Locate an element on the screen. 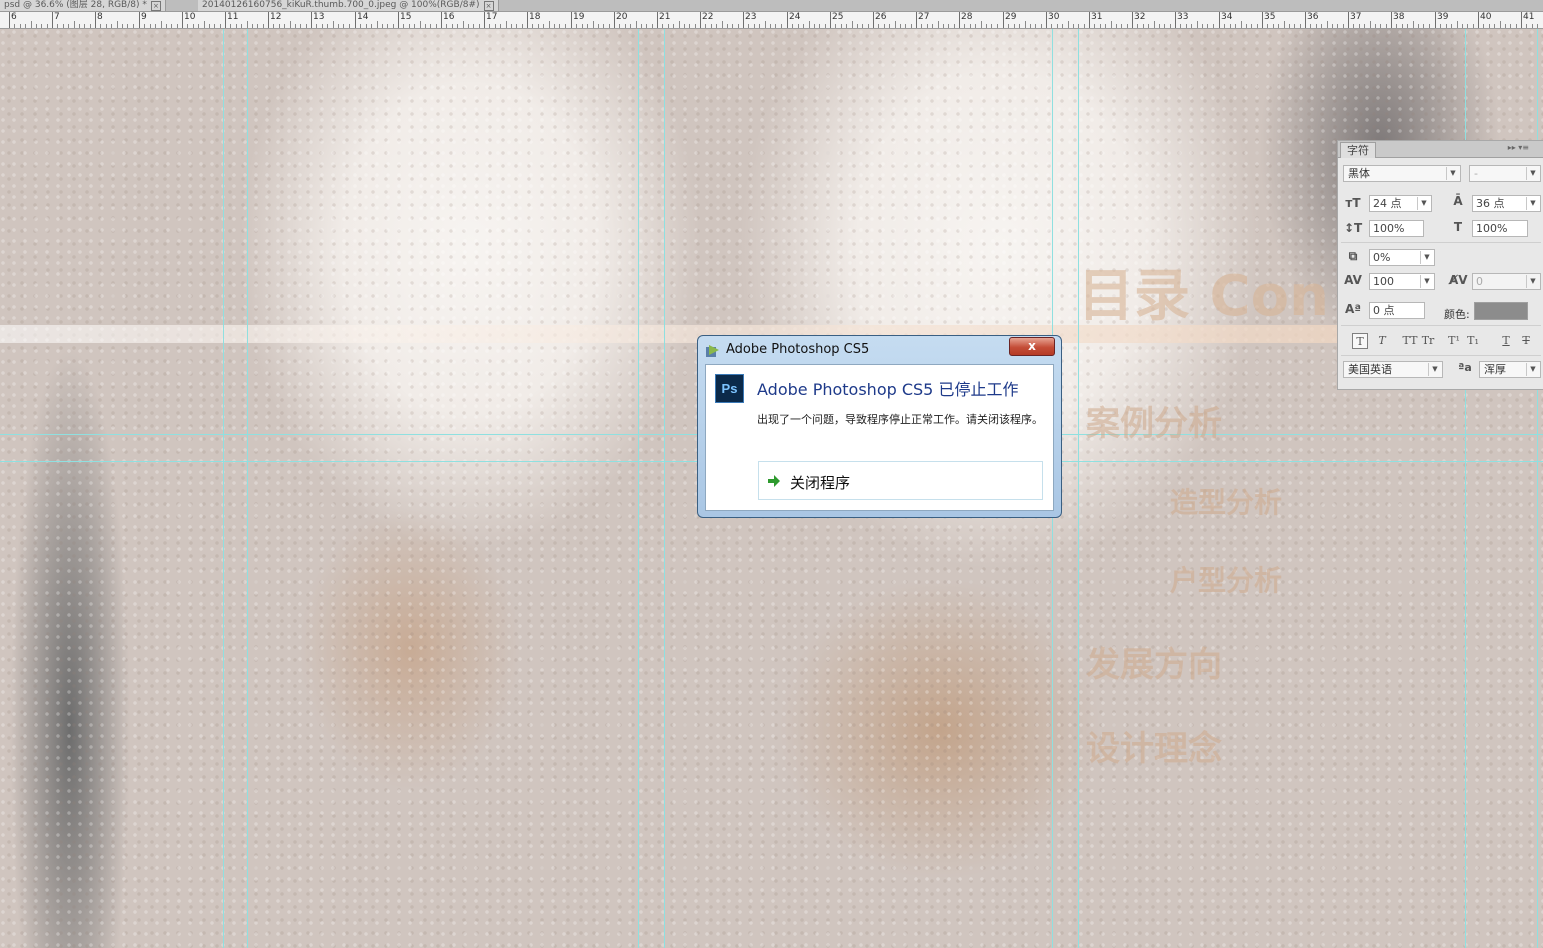  strikethrough-button: T is located at coordinates (1526, 341).